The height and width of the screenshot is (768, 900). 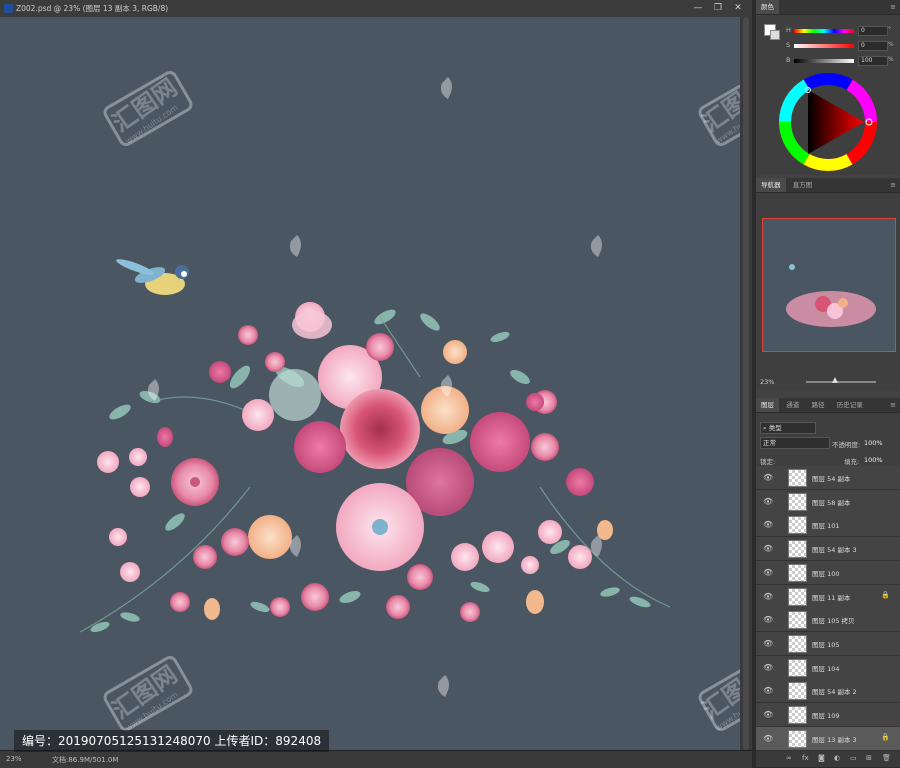 What do you see at coordinates (768, 462) in the screenshot?
I see `lock-label: 锁定:` at bounding box center [768, 462].